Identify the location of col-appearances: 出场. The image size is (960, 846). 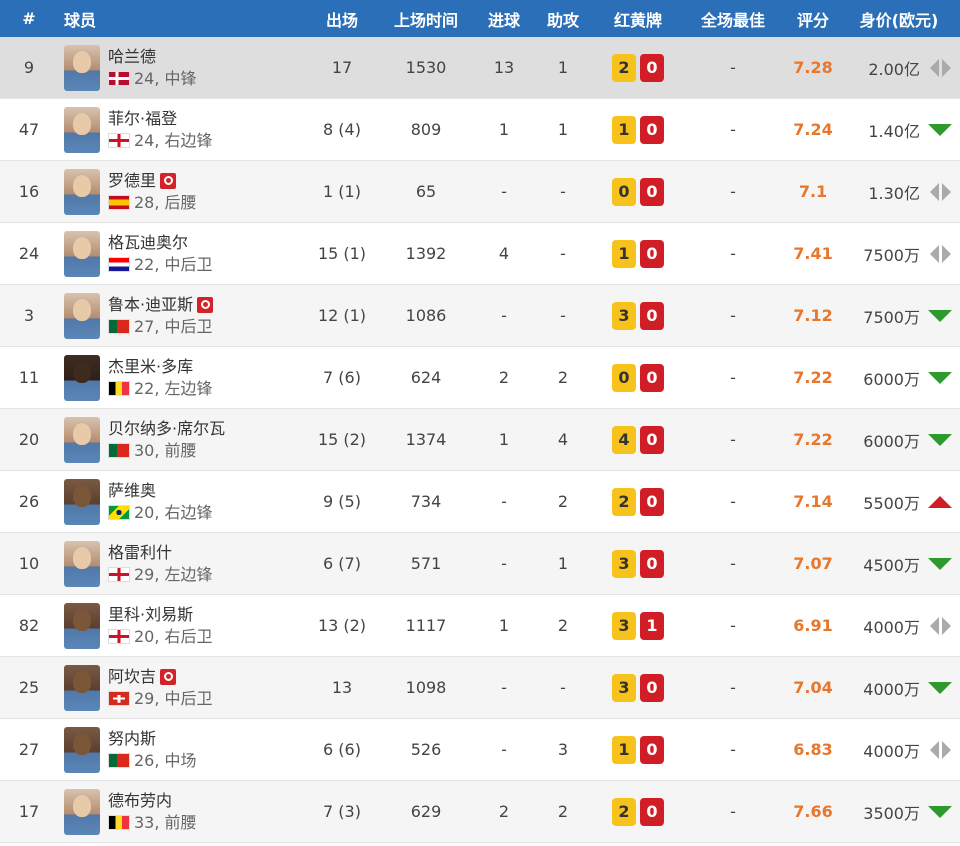
(342, 19).